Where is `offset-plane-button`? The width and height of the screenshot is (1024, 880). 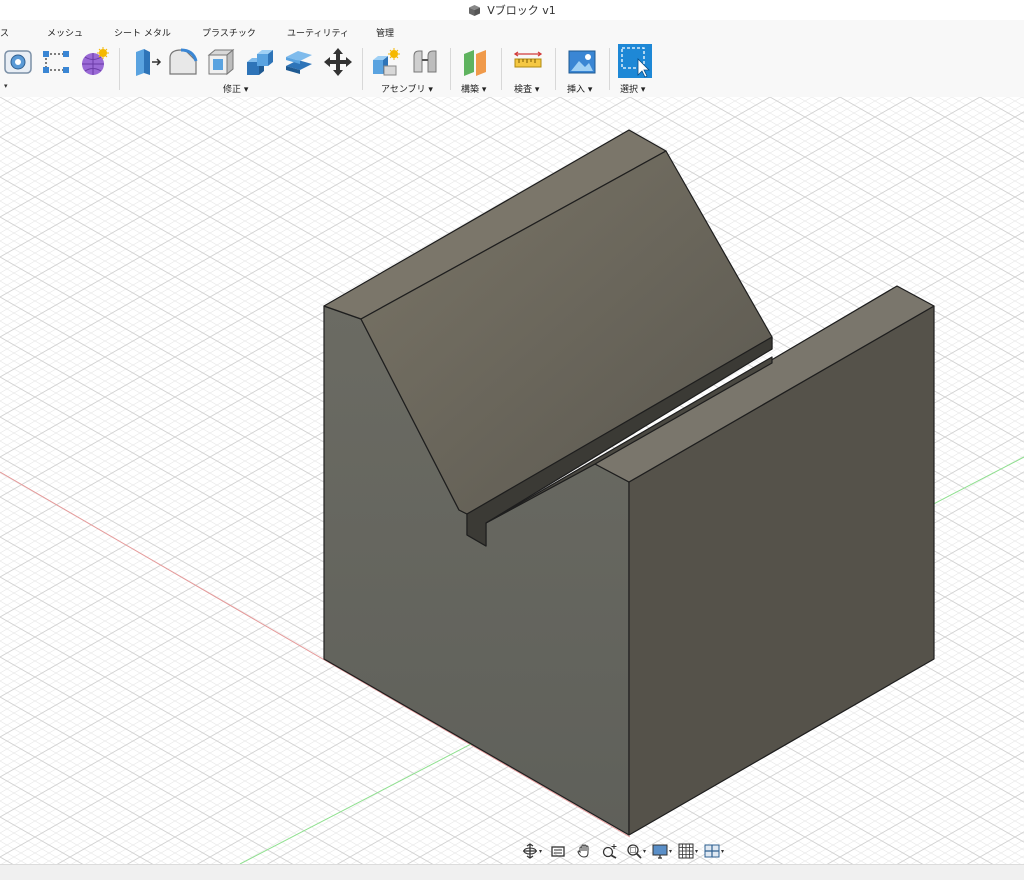 offset-plane-button is located at coordinates (476, 62).